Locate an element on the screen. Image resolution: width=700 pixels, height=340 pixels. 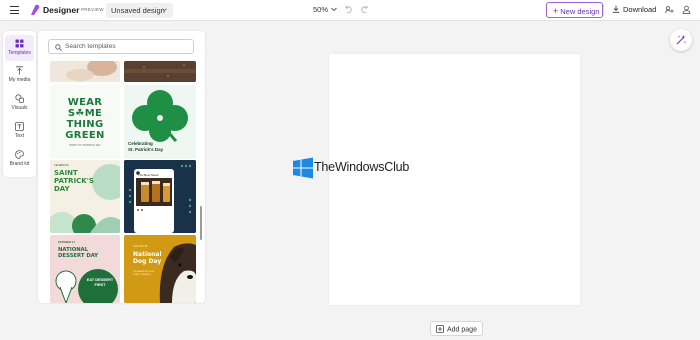
template-tile-the-brew-tavern: The Brew Tavern is located at coordinates (160, 196).